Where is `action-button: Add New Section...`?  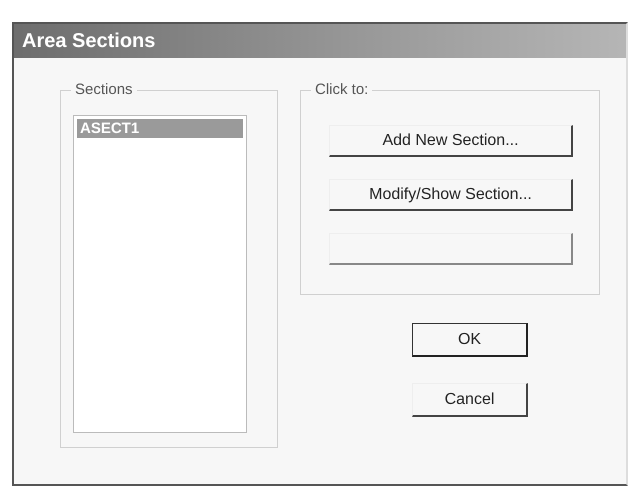
action-button: Add New Section... is located at coordinates (451, 141).